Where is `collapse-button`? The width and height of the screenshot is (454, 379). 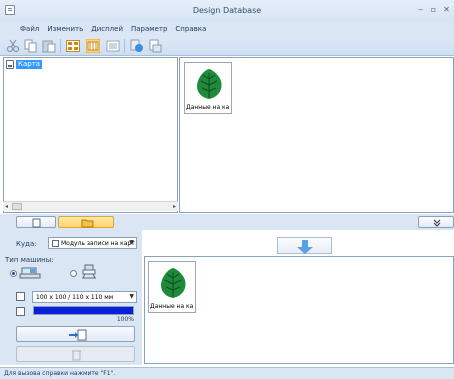 collapse-button is located at coordinates (436, 222).